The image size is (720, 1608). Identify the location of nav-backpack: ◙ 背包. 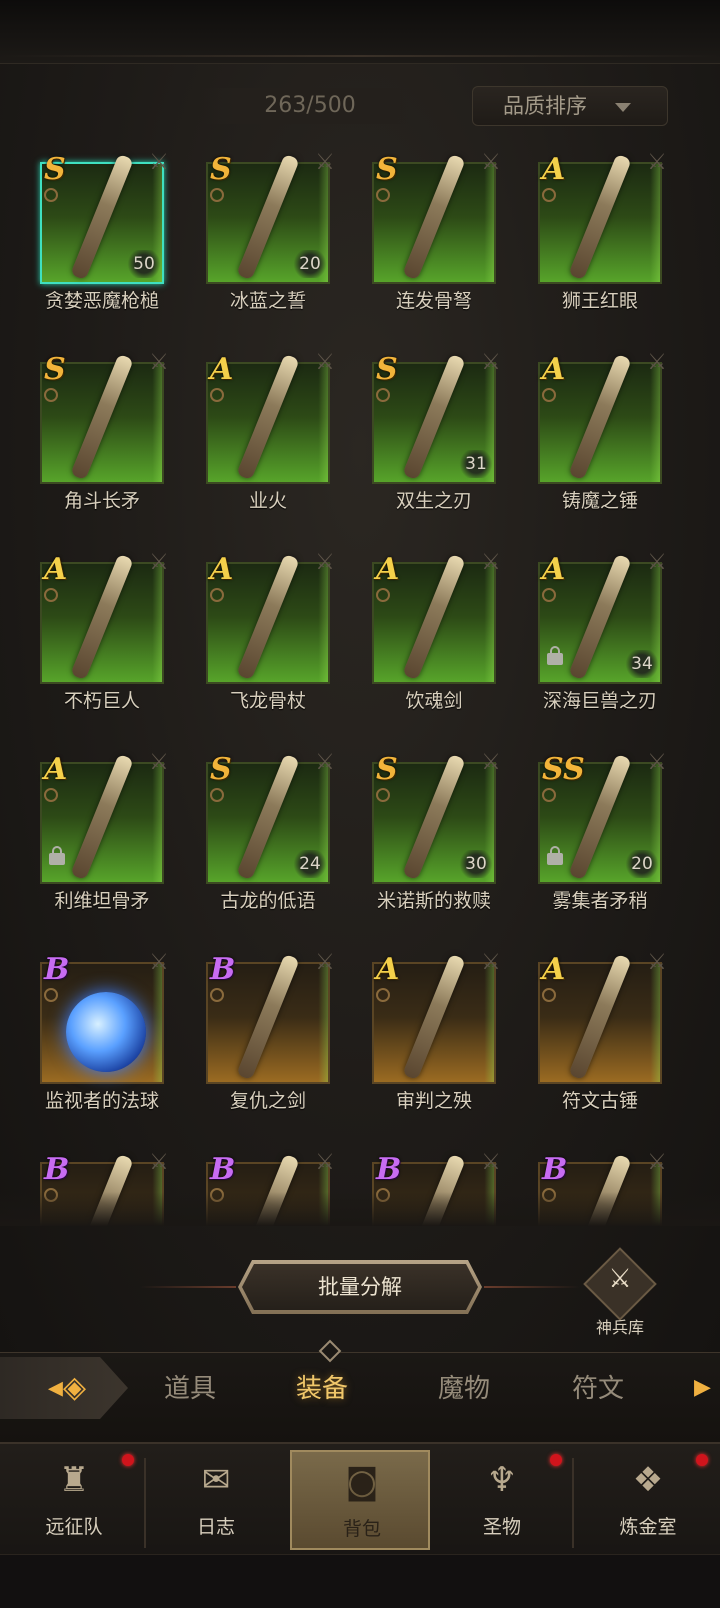
(360, 1500).